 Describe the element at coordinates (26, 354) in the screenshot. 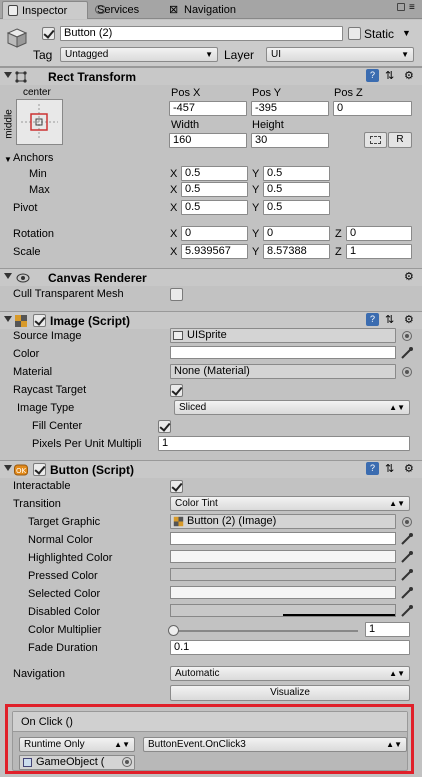

I see `color-label: Color` at that location.